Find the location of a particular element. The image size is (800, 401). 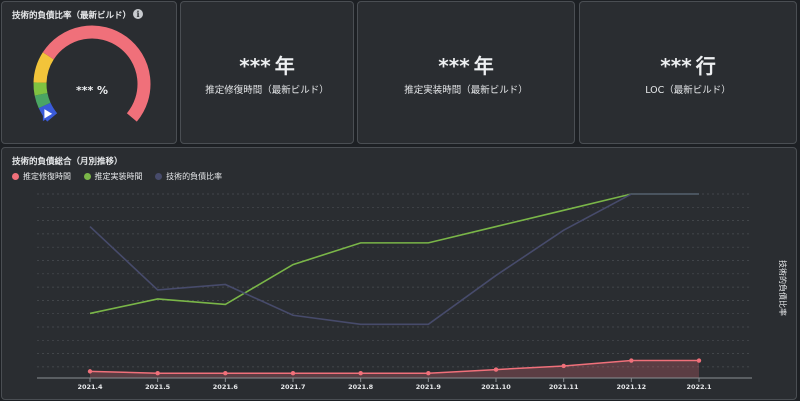

implementation-time-value: *** 年 is located at coordinates (466, 66).